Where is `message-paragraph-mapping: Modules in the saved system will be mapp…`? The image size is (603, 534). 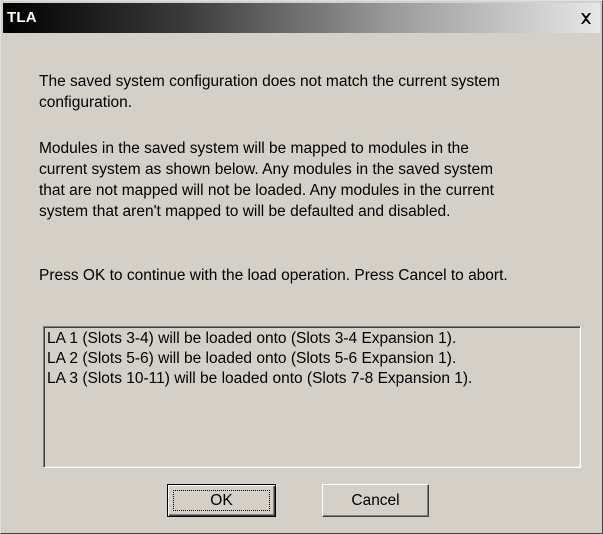 message-paragraph-mapping: Modules in the saved system will be mapp… is located at coordinates (266, 180).